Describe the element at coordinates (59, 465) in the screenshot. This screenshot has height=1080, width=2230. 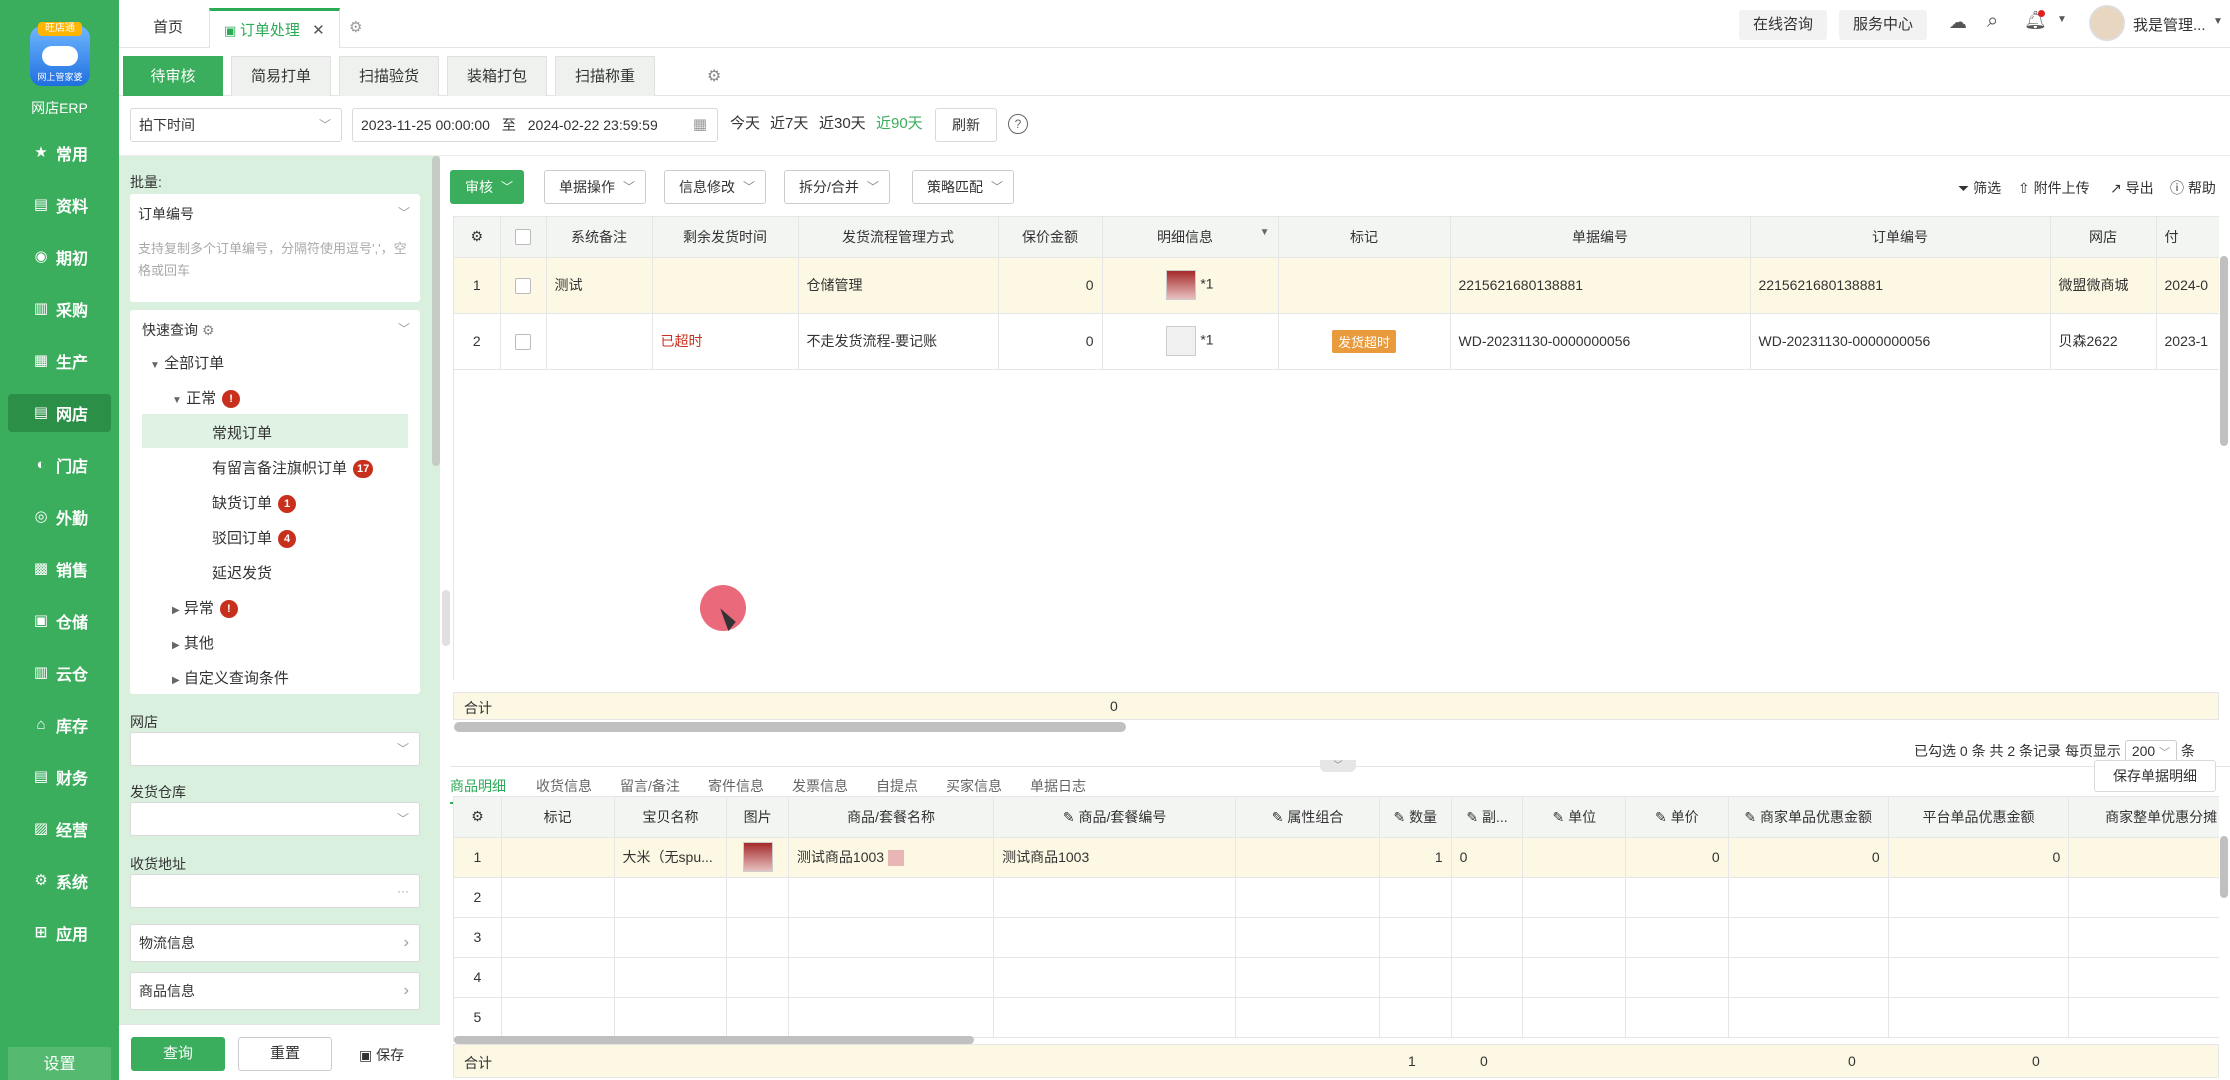
I see `nav-item-6: ◐ 门店` at that location.